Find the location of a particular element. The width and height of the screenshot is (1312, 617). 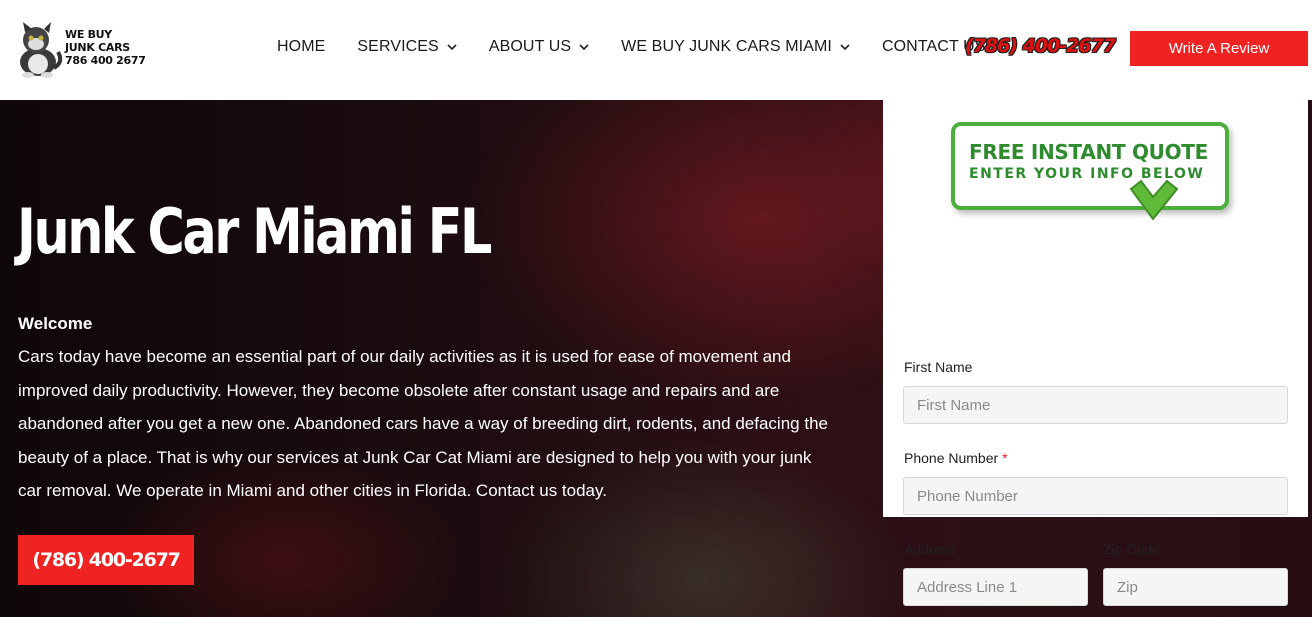

nav-item-label: HOME is located at coordinates (301, 46).